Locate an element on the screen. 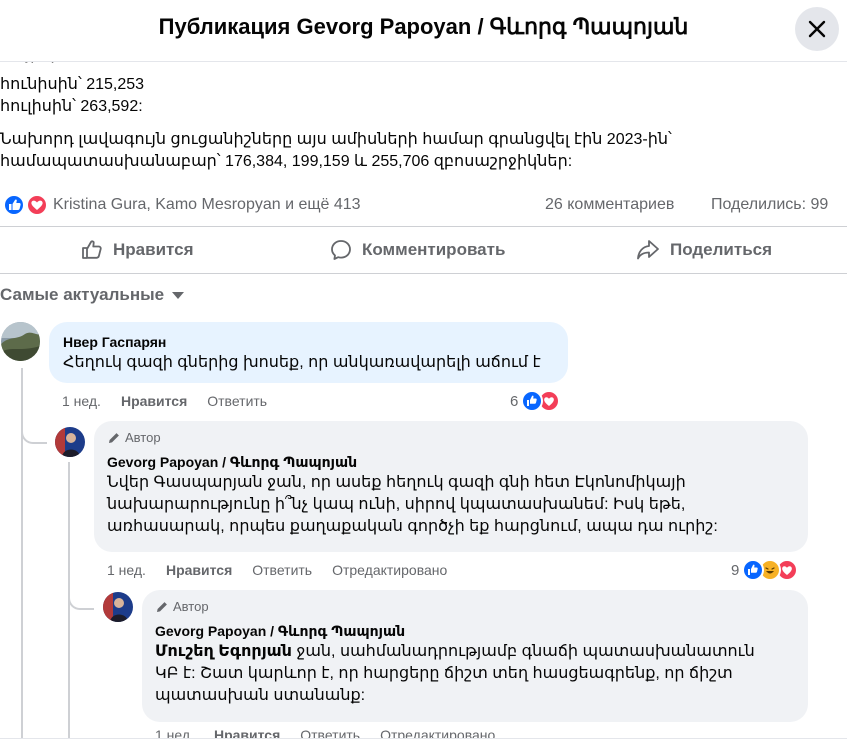 The image size is (847, 747). comment-button: Комментировать is located at coordinates (417, 250).